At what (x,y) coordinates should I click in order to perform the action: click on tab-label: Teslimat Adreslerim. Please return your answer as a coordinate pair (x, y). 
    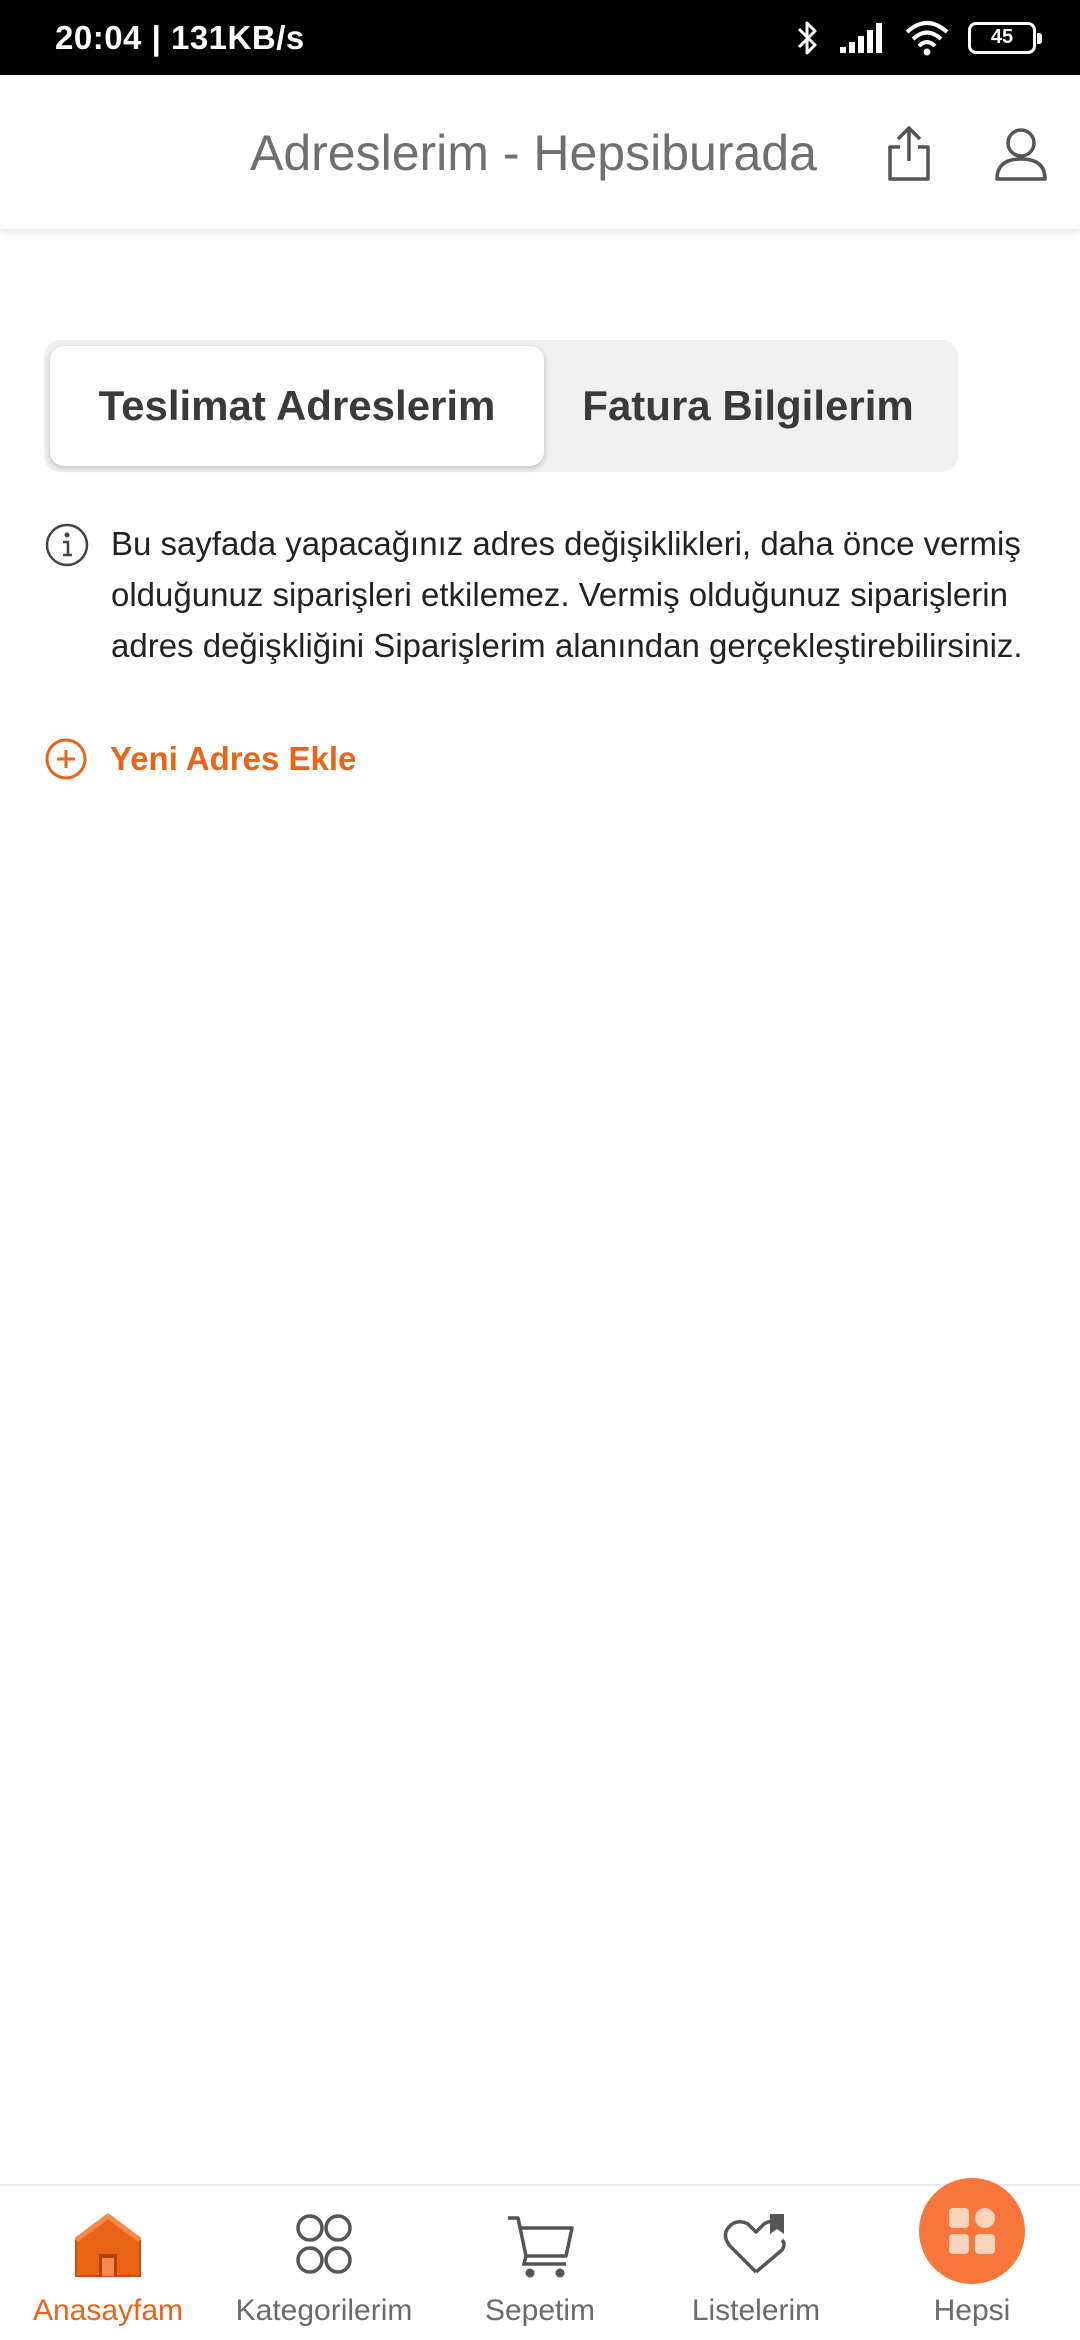
    Looking at the image, I should click on (297, 405).